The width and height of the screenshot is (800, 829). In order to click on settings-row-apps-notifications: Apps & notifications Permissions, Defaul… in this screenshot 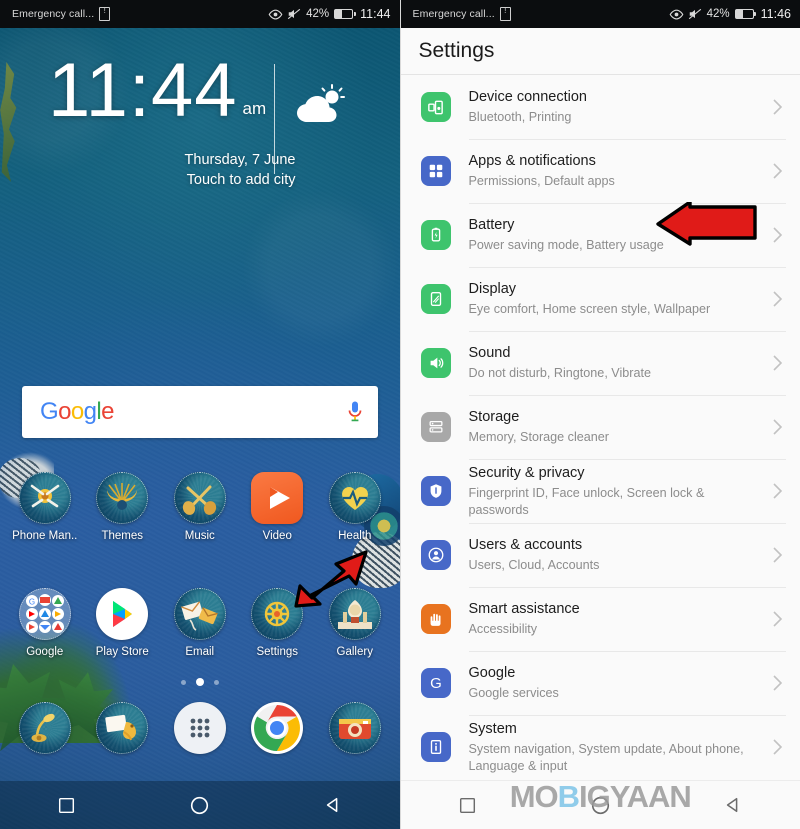, I will do `click(600, 171)`.